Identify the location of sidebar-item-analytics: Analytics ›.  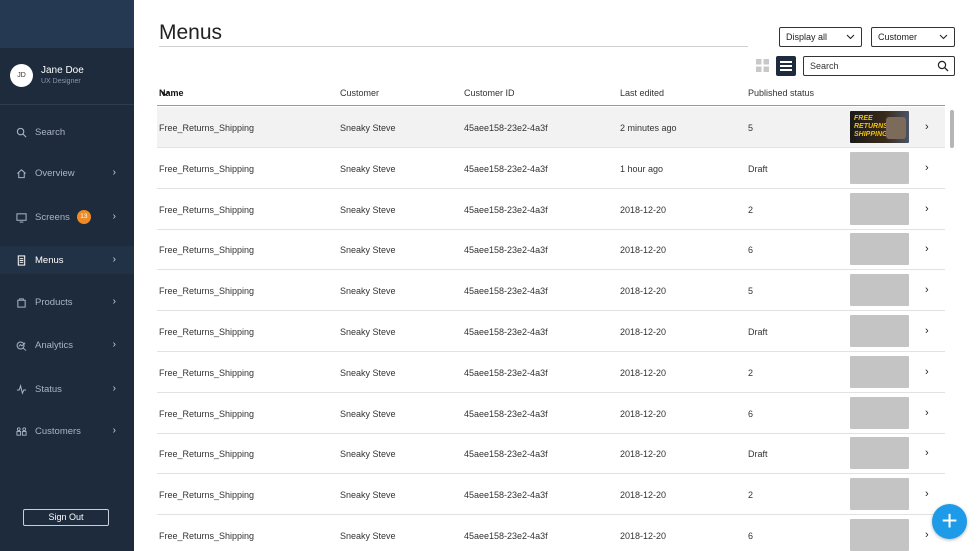
(67, 345).